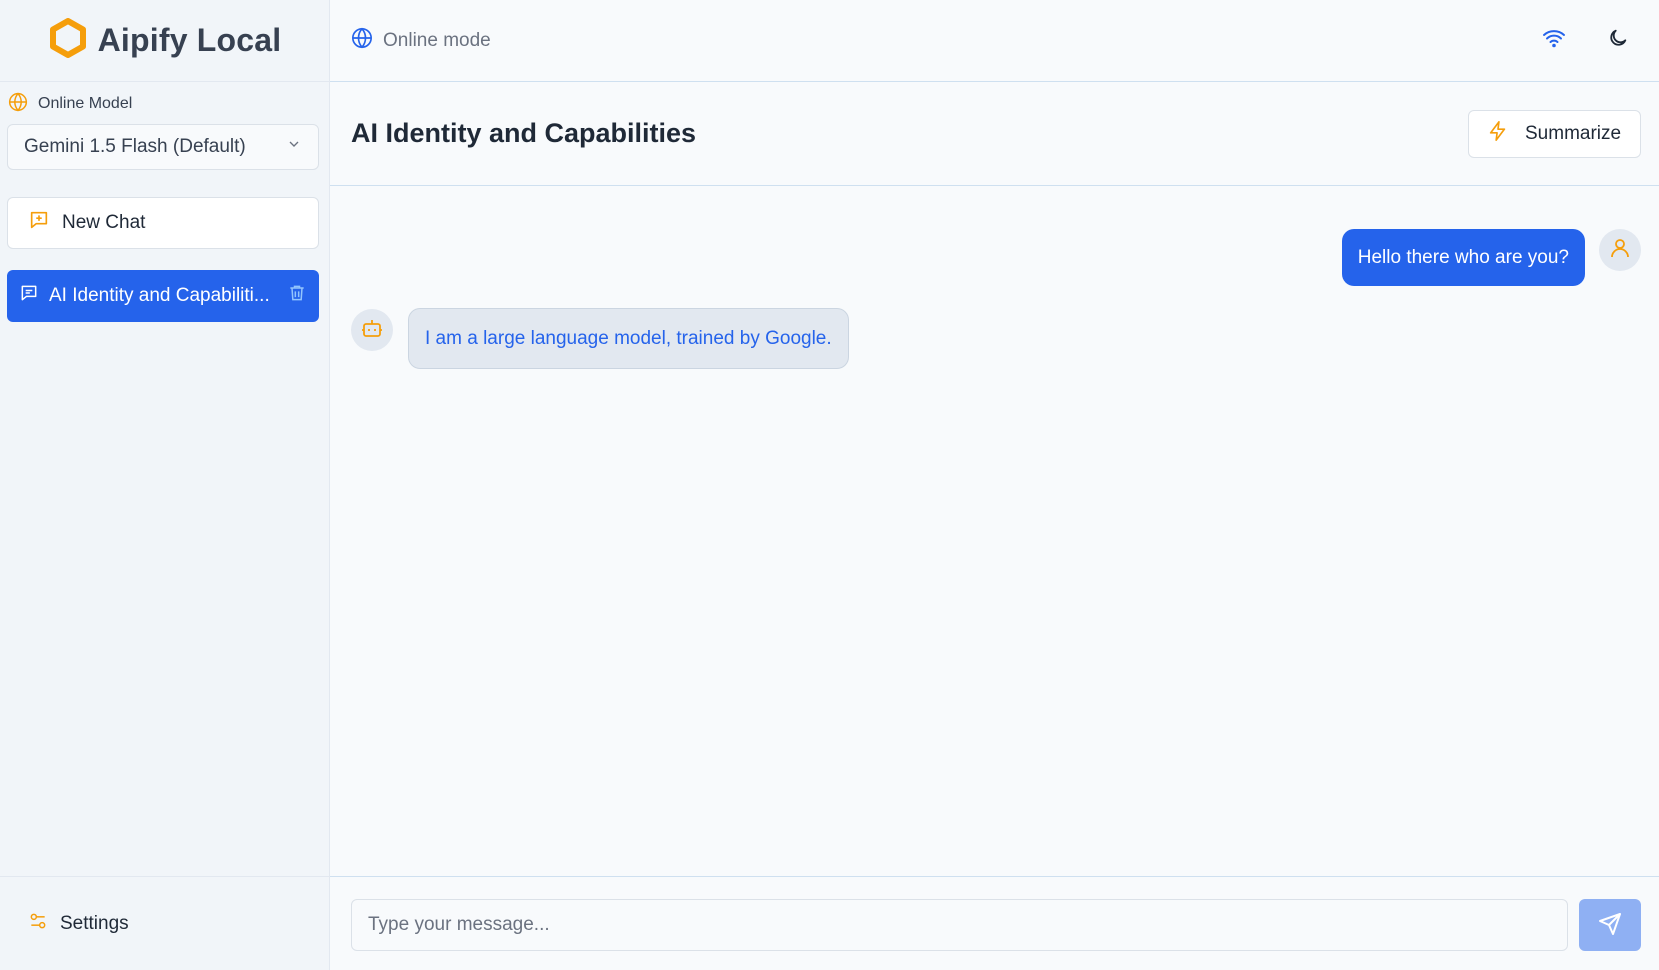  I want to click on hexagon-icon, so click(68, 40).